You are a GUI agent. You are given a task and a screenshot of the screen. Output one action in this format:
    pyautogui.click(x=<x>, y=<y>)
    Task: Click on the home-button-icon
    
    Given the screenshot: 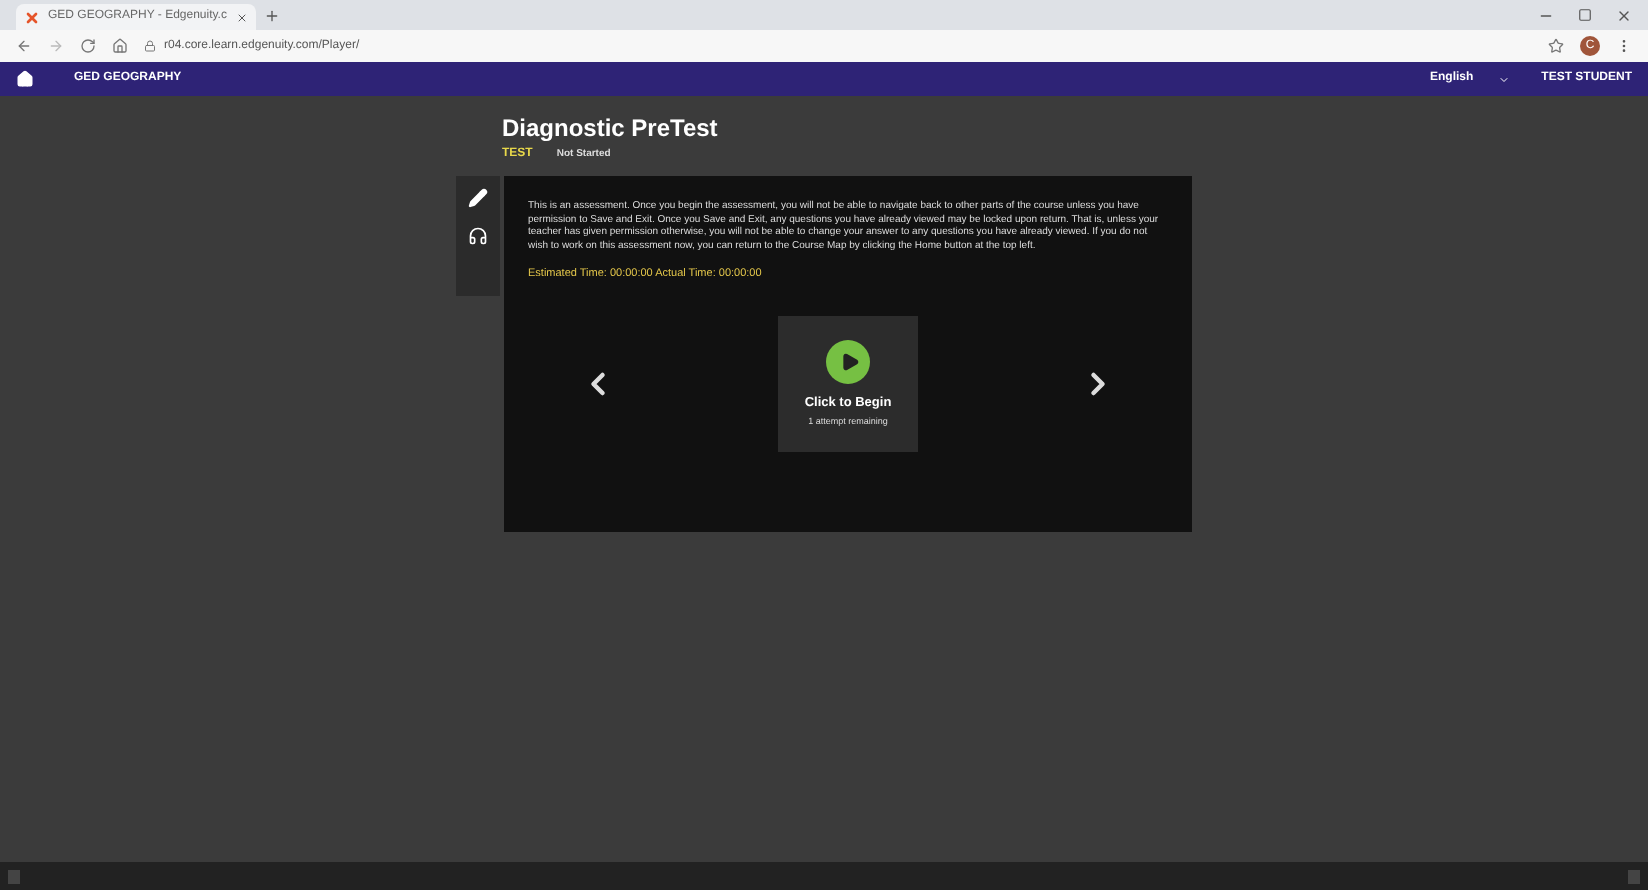 What is the action you would take?
    pyautogui.click(x=25, y=79)
    